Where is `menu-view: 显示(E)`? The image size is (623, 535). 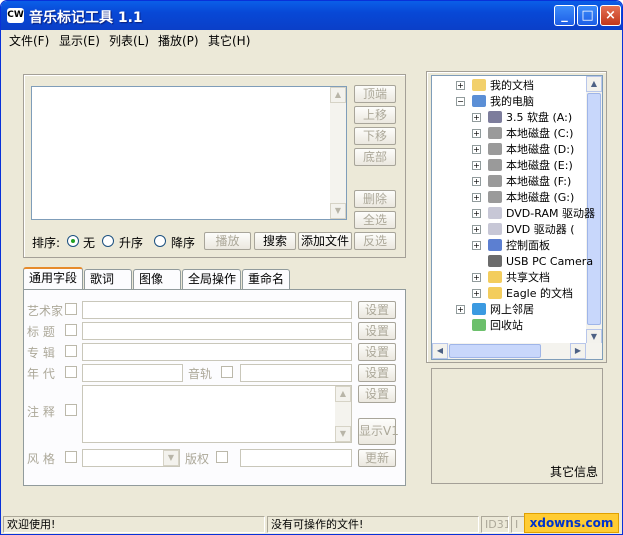
menu-view: 显示(E) is located at coordinates (79, 40).